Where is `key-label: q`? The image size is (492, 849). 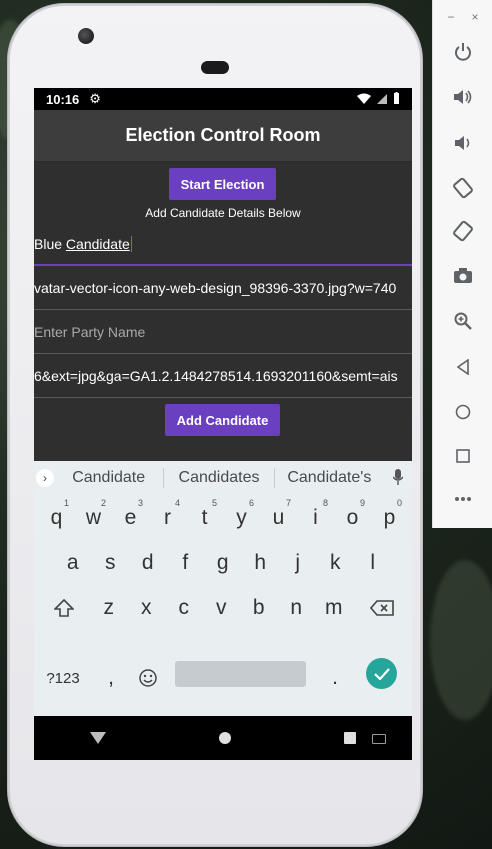 key-label: q is located at coordinates (56, 517).